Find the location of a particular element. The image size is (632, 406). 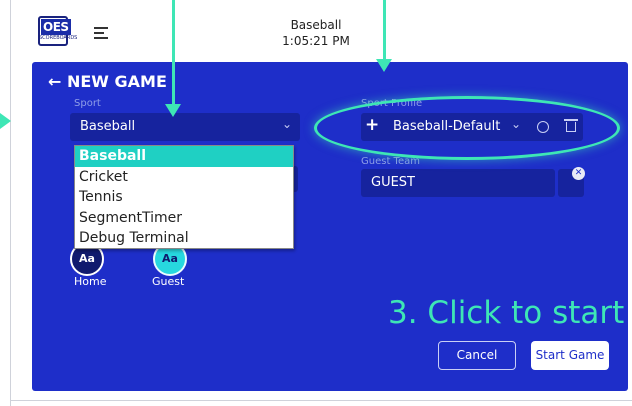

sport-profile-select: + Baseball-Default ⌄ is located at coordinates (472, 127).